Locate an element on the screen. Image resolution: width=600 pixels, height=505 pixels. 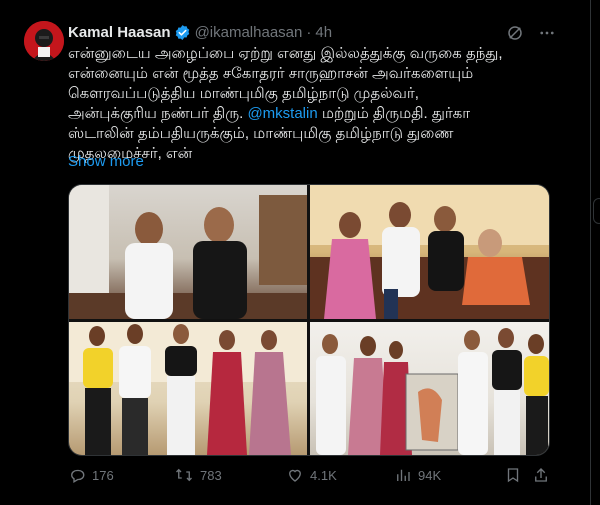
tweet-header: Kamal Haasan @ikamalhaasan · 4h is located at coordinates (200, 32).